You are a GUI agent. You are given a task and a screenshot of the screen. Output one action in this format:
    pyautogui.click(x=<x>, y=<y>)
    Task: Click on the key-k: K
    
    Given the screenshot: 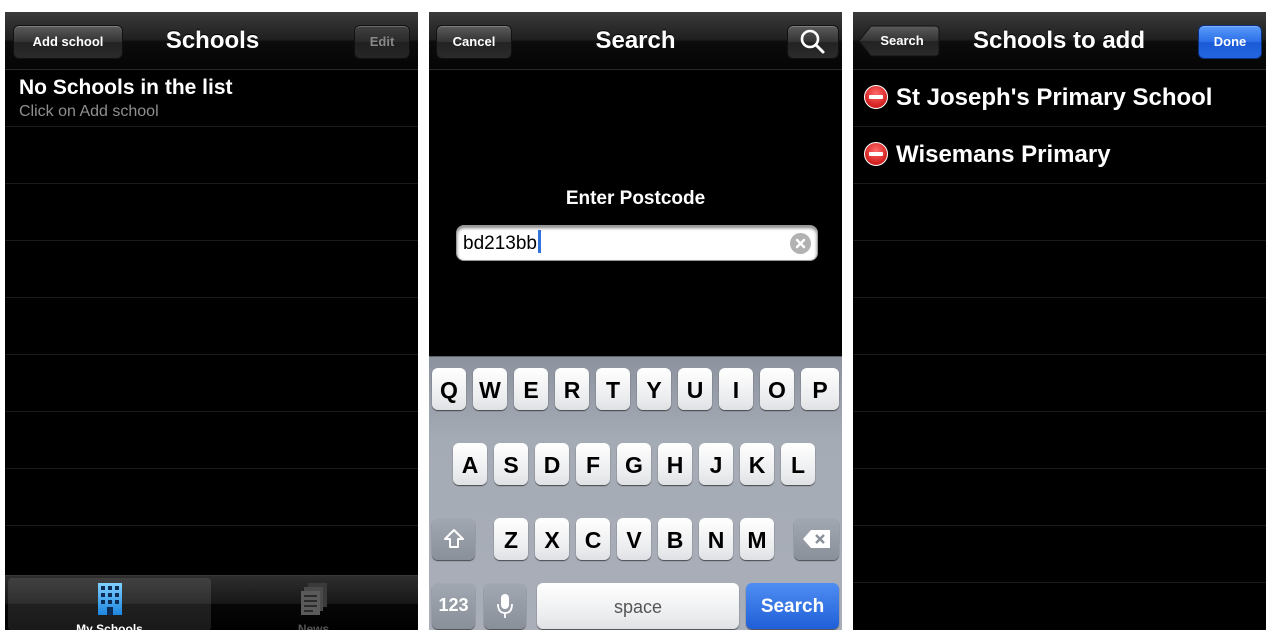 What is the action you would take?
    pyautogui.click(x=757, y=464)
    